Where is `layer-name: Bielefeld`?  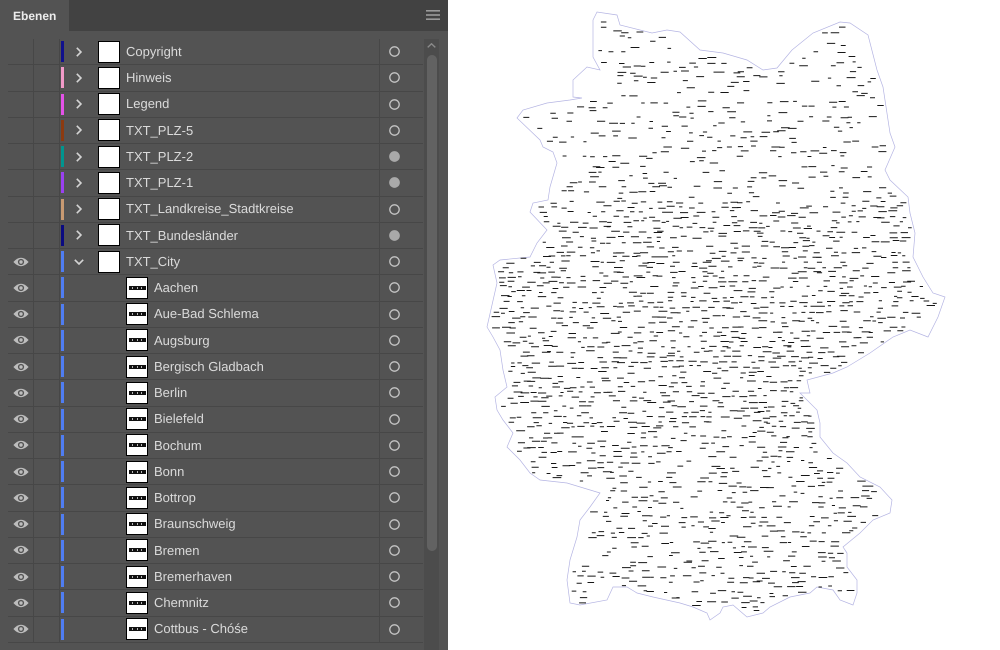 layer-name: Bielefeld is located at coordinates (179, 419).